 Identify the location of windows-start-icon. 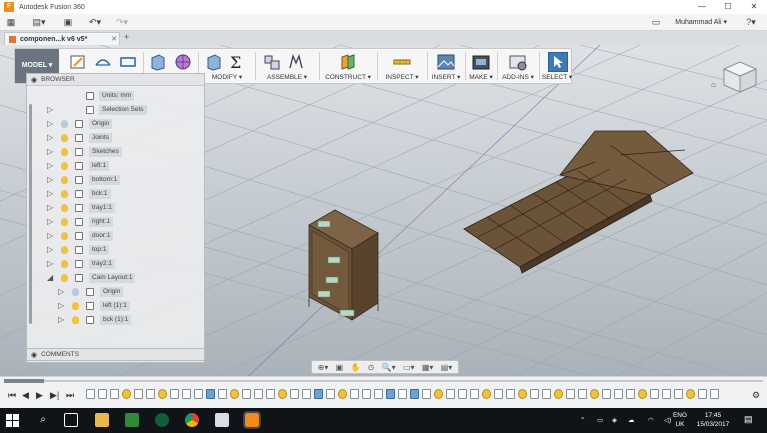
(12, 420).